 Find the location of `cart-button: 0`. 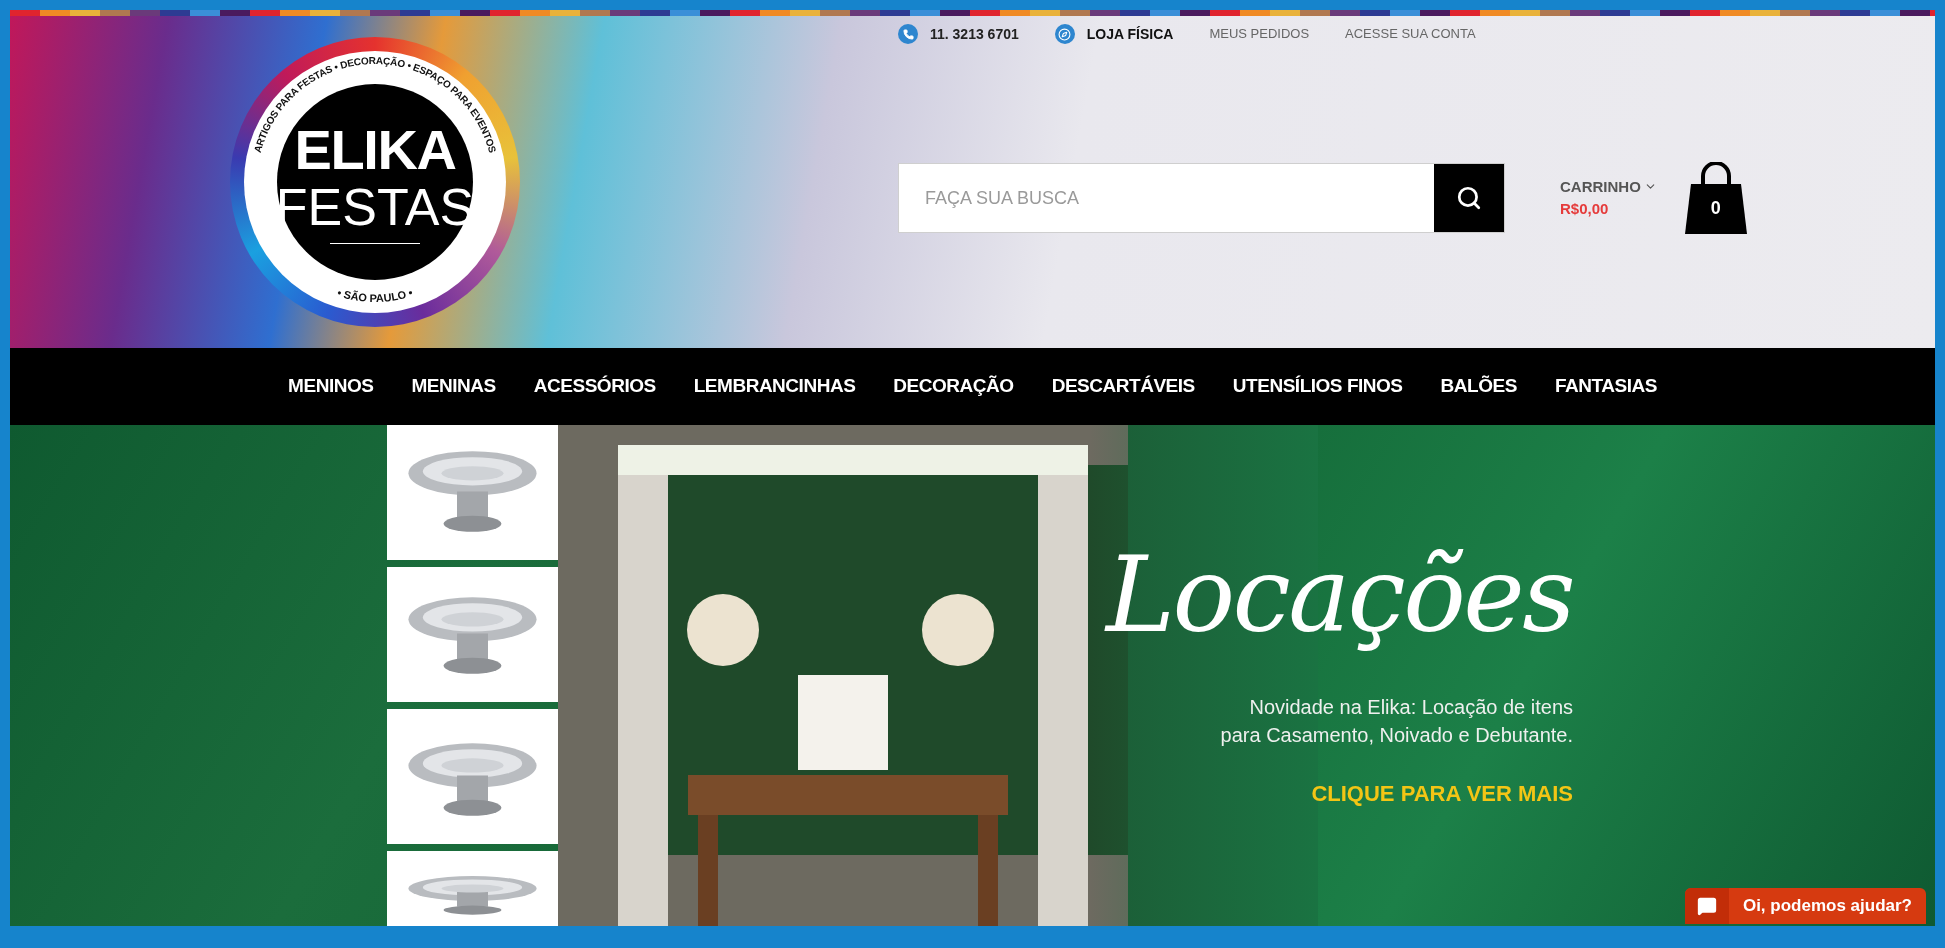

cart-button: 0 is located at coordinates (1715, 198).